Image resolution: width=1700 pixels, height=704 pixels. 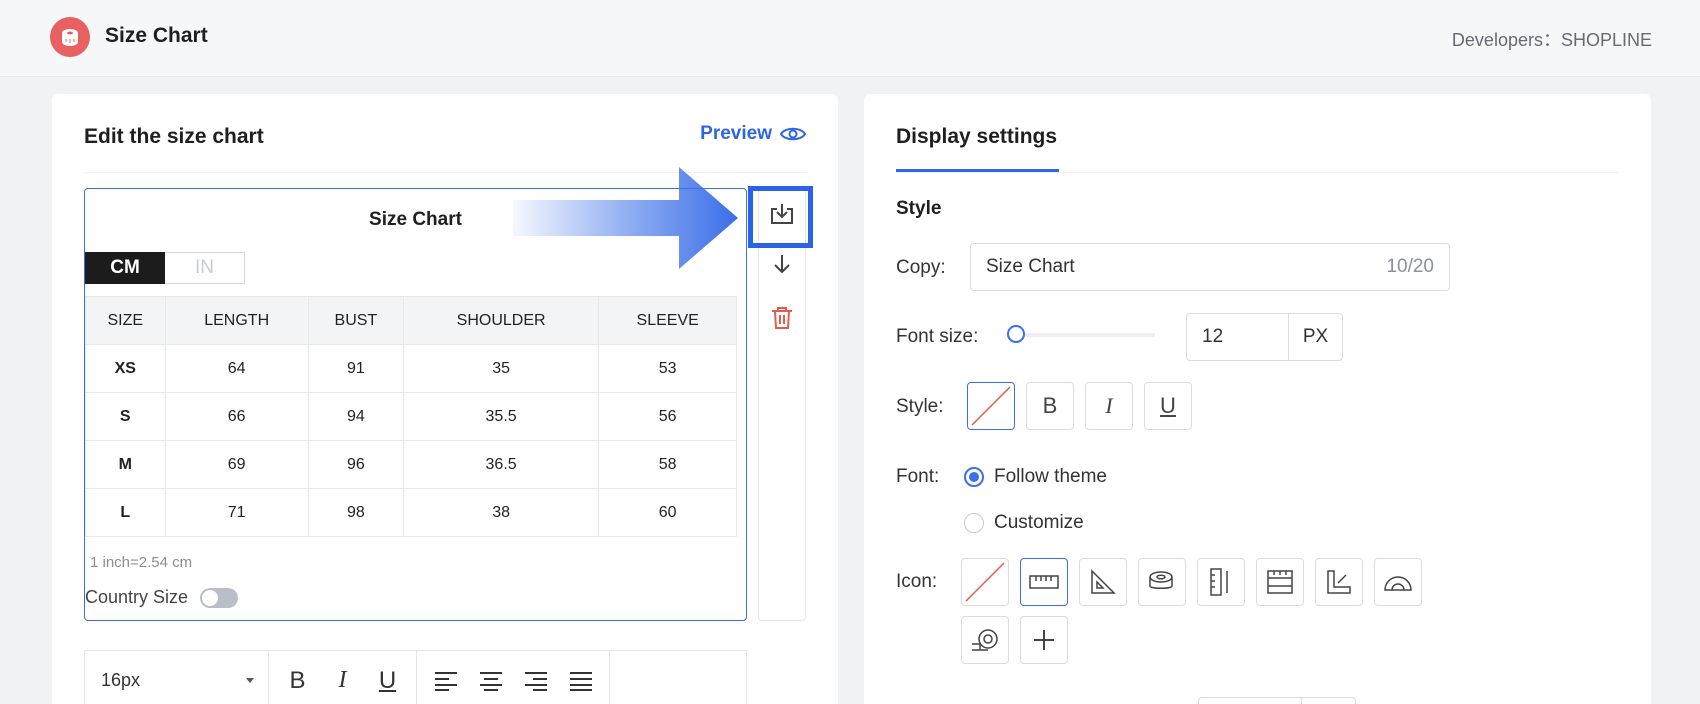 I want to click on angle-ruler-icon, so click(x=1339, y=582).